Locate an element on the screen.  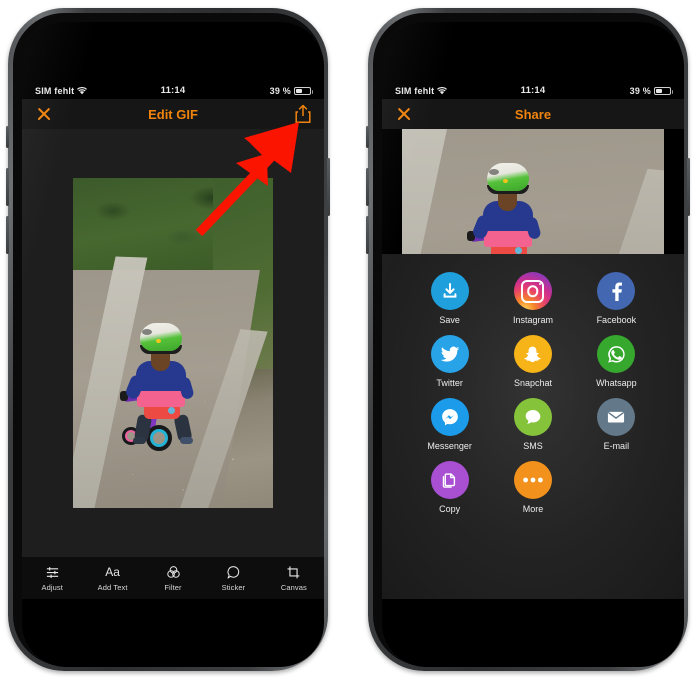
tool-filter: Filter is located at coordinates (173, 578).